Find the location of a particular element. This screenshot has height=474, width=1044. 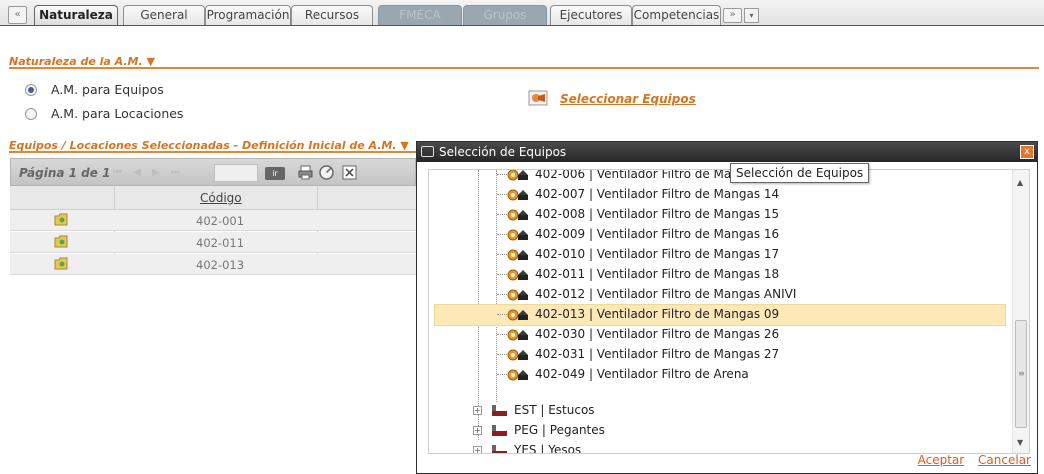

tree-item: 402-031 | Ventilador Filtro de Mangas 27 is located at coordinates (632, 354).